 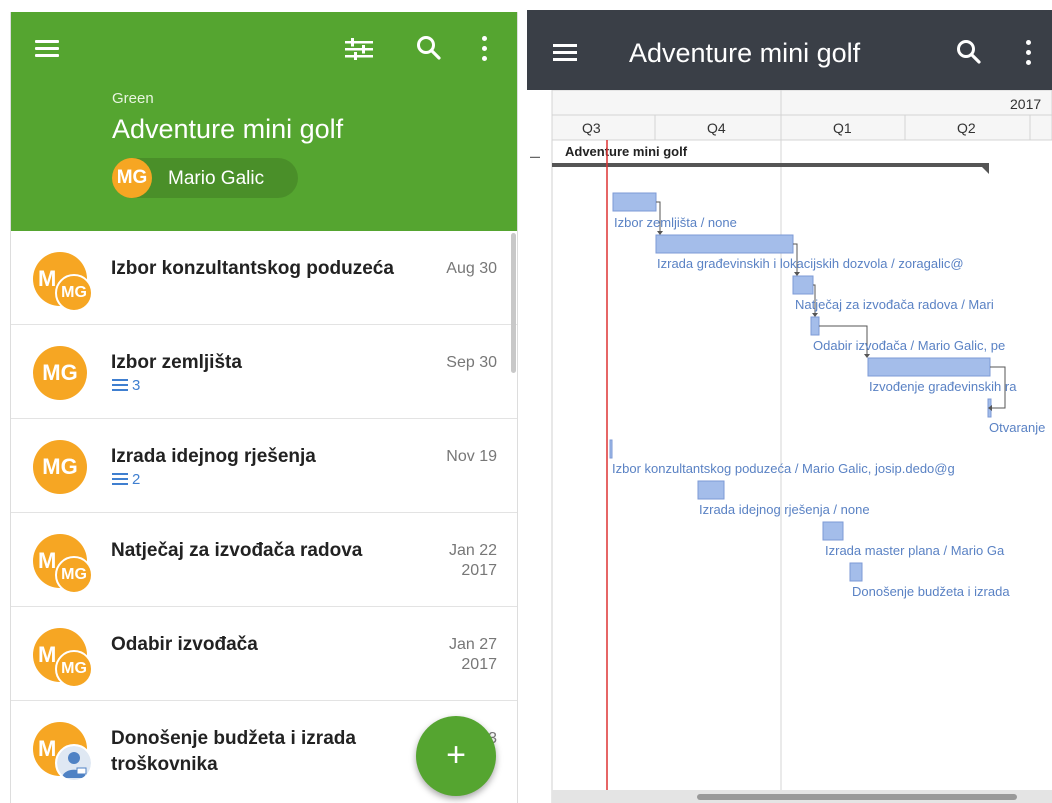 I want to click on scrollbar, so click(x=513, y=303).